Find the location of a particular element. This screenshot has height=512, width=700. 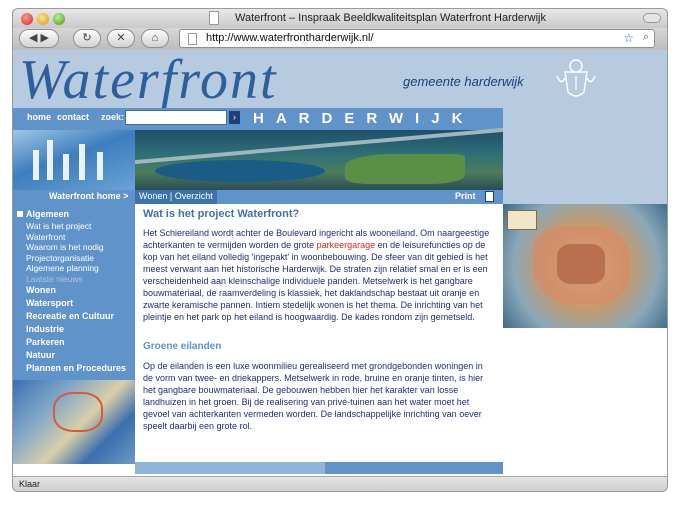

back-forward-button: ◀ ▶ is located at coordinates (39, 38).